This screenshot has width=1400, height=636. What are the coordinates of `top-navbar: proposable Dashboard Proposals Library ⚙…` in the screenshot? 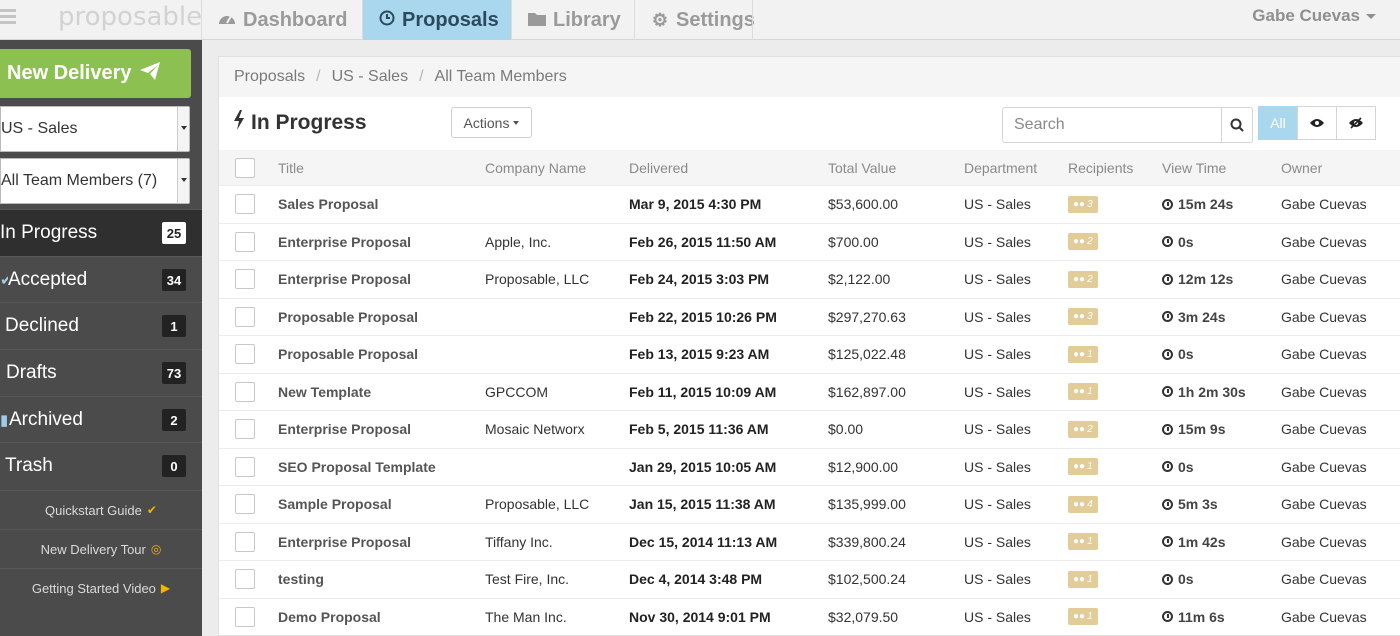 It's located at (700, 20).